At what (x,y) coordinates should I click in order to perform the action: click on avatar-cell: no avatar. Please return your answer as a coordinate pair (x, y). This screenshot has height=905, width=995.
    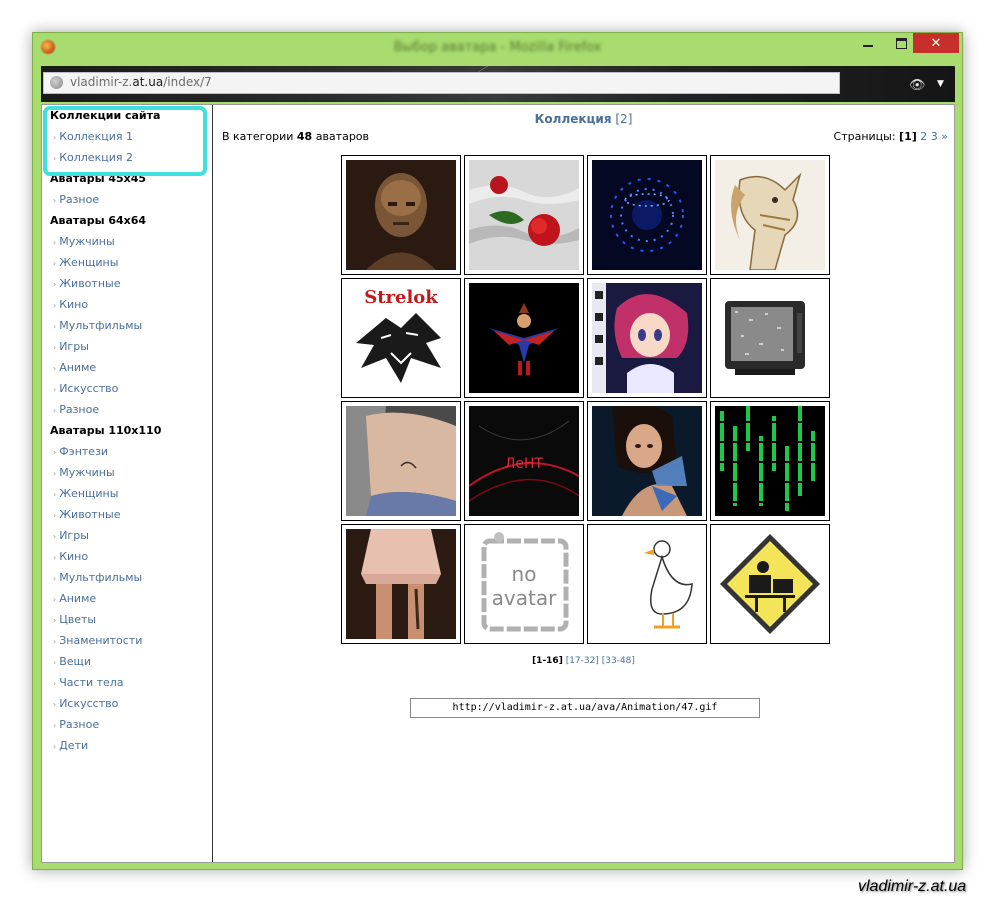
    Looking at the image, I should click on (524, 584).